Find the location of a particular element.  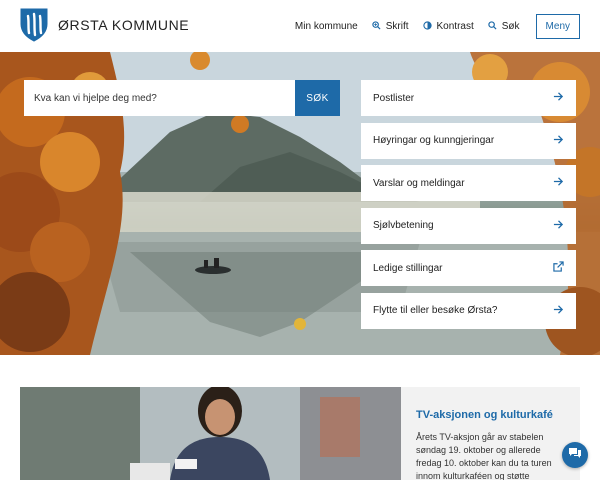

search-form: SØK is located at coordinates (182, 98).